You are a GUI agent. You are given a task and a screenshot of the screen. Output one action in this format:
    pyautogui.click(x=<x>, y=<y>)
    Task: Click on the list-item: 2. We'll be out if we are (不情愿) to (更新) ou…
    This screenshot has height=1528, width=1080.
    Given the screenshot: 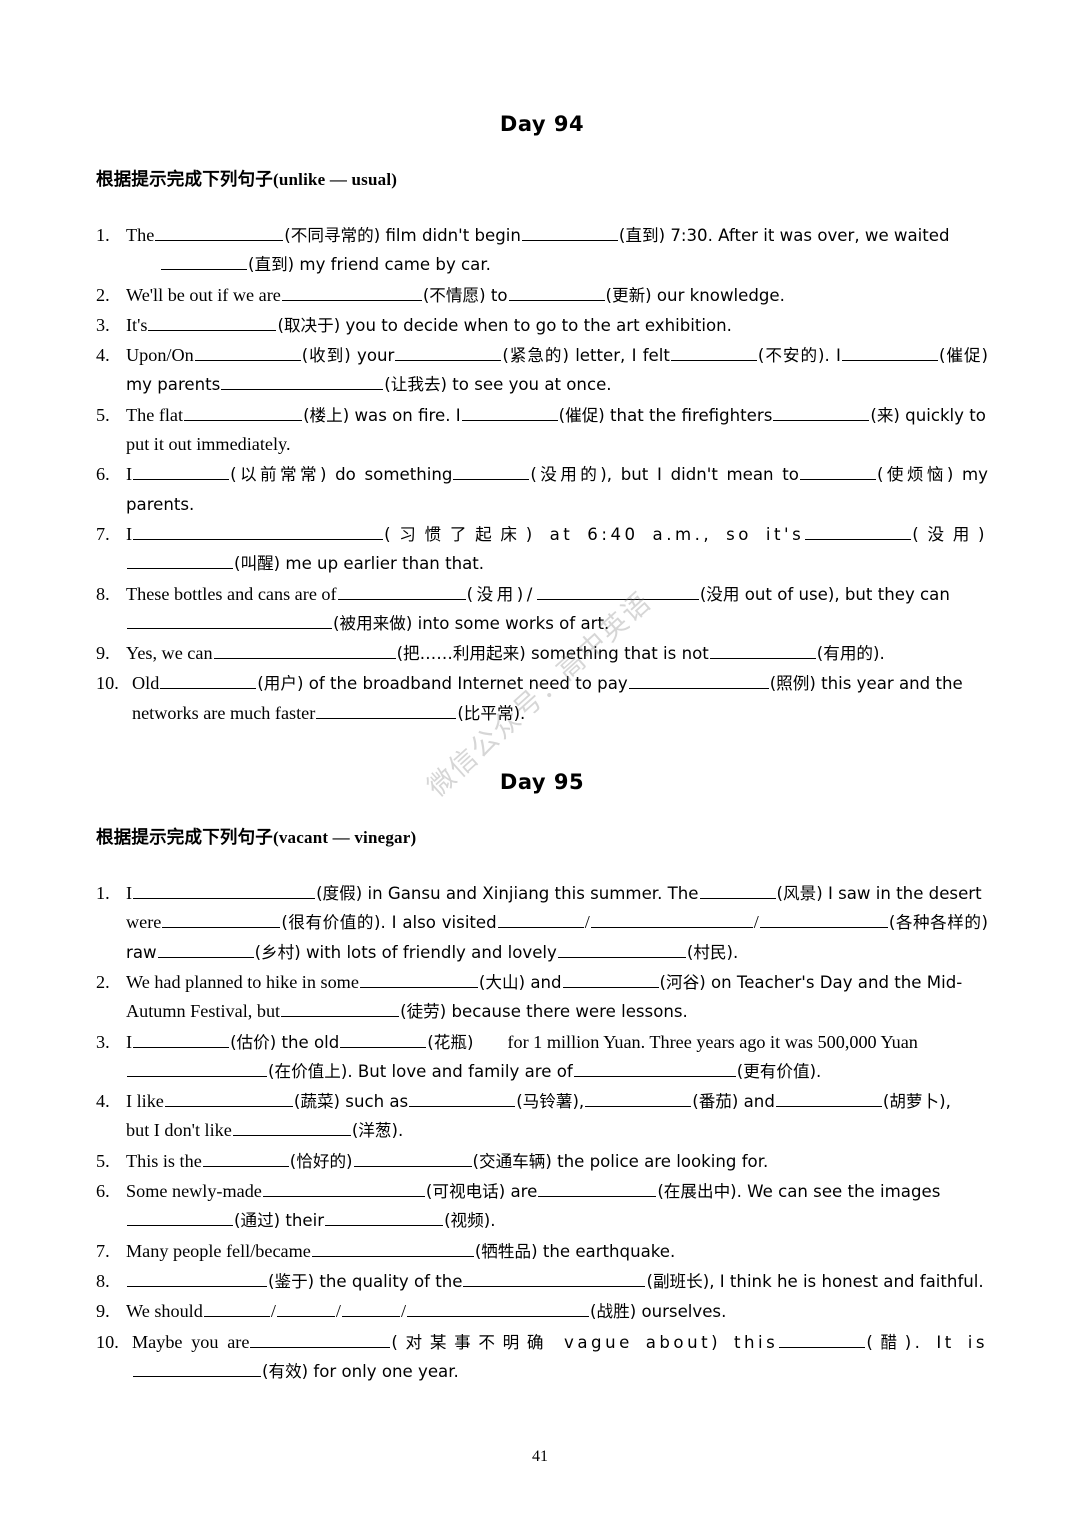 What is the action you would take?
    pyautogui.click(x=542, y=295)
    